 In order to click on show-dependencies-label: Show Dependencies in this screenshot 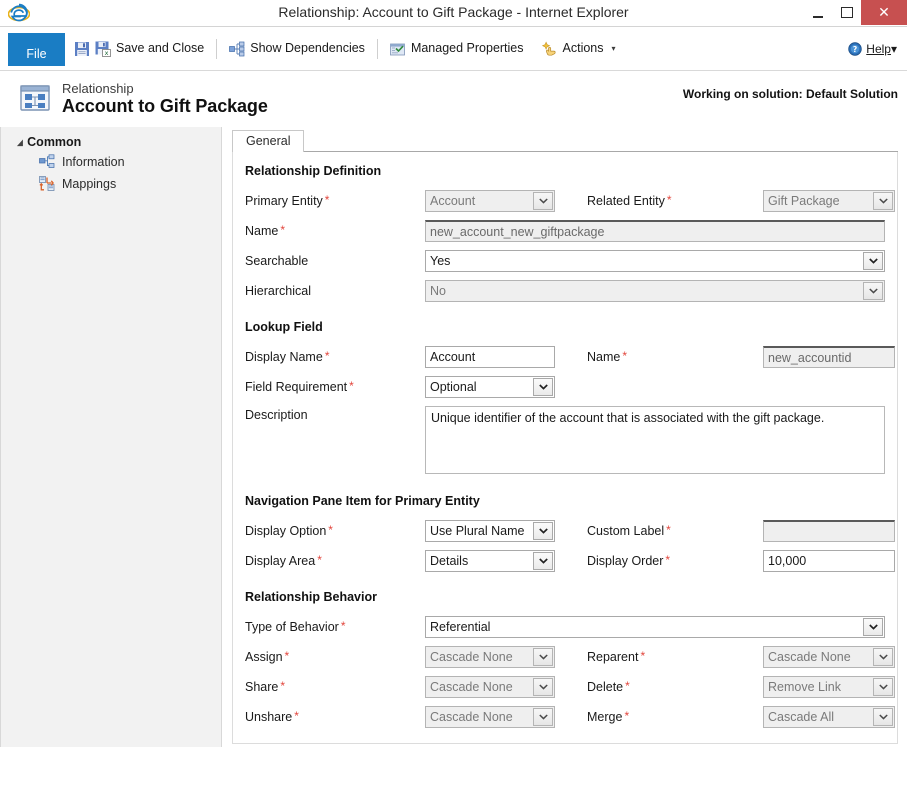, I will do `click(307, 48)`.